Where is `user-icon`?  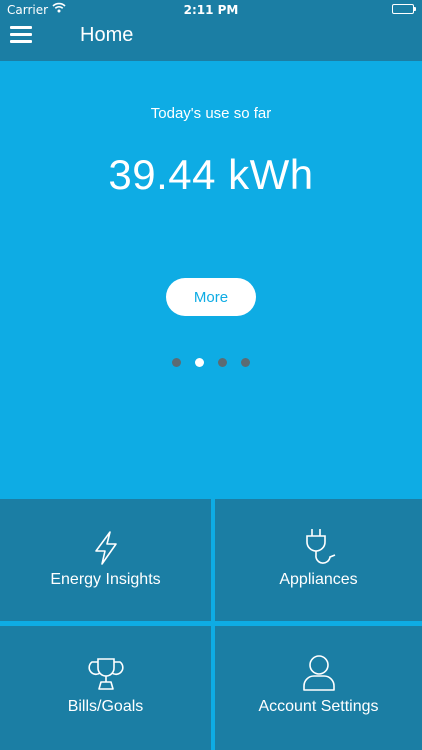
user-icon is located at coordinates (319, 675).